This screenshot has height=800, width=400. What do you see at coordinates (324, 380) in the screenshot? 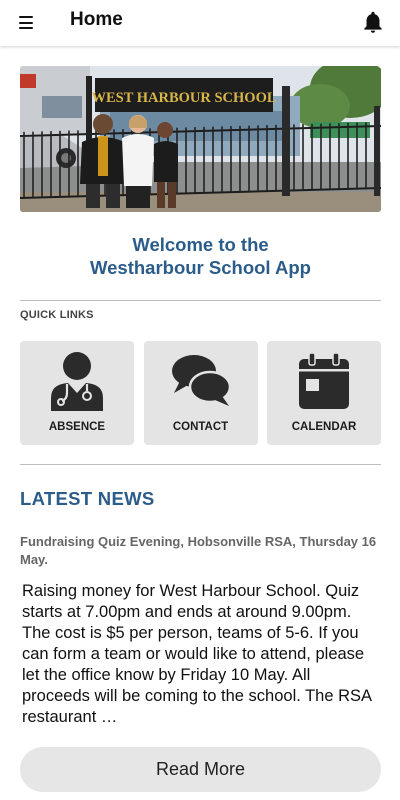
I see `calendar-icon` at bounding box center [324, 380].